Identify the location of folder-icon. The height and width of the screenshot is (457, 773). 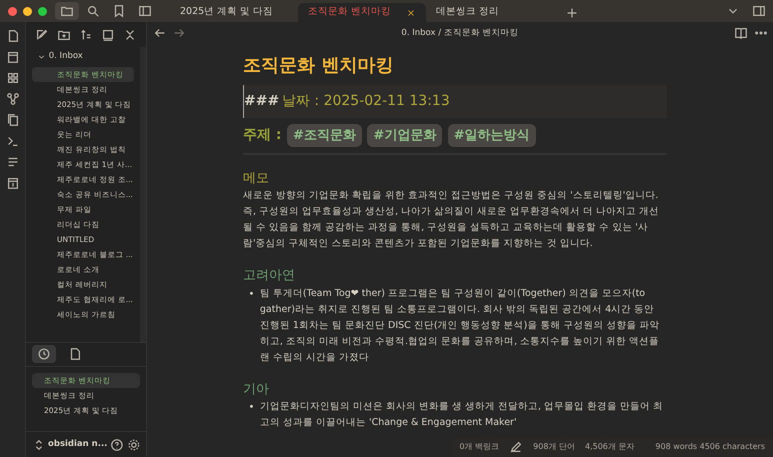
(67, 11).